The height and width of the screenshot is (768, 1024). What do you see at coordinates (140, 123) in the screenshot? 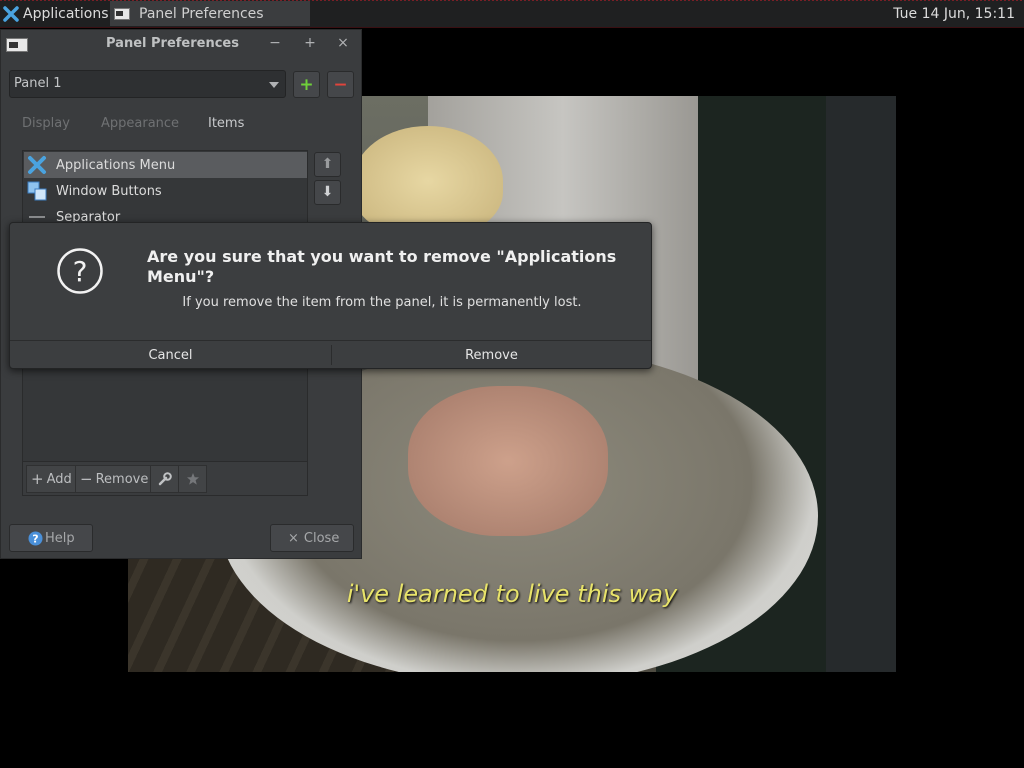
I see `tab-appearance: Appearance` at bounding box center [140, 123].